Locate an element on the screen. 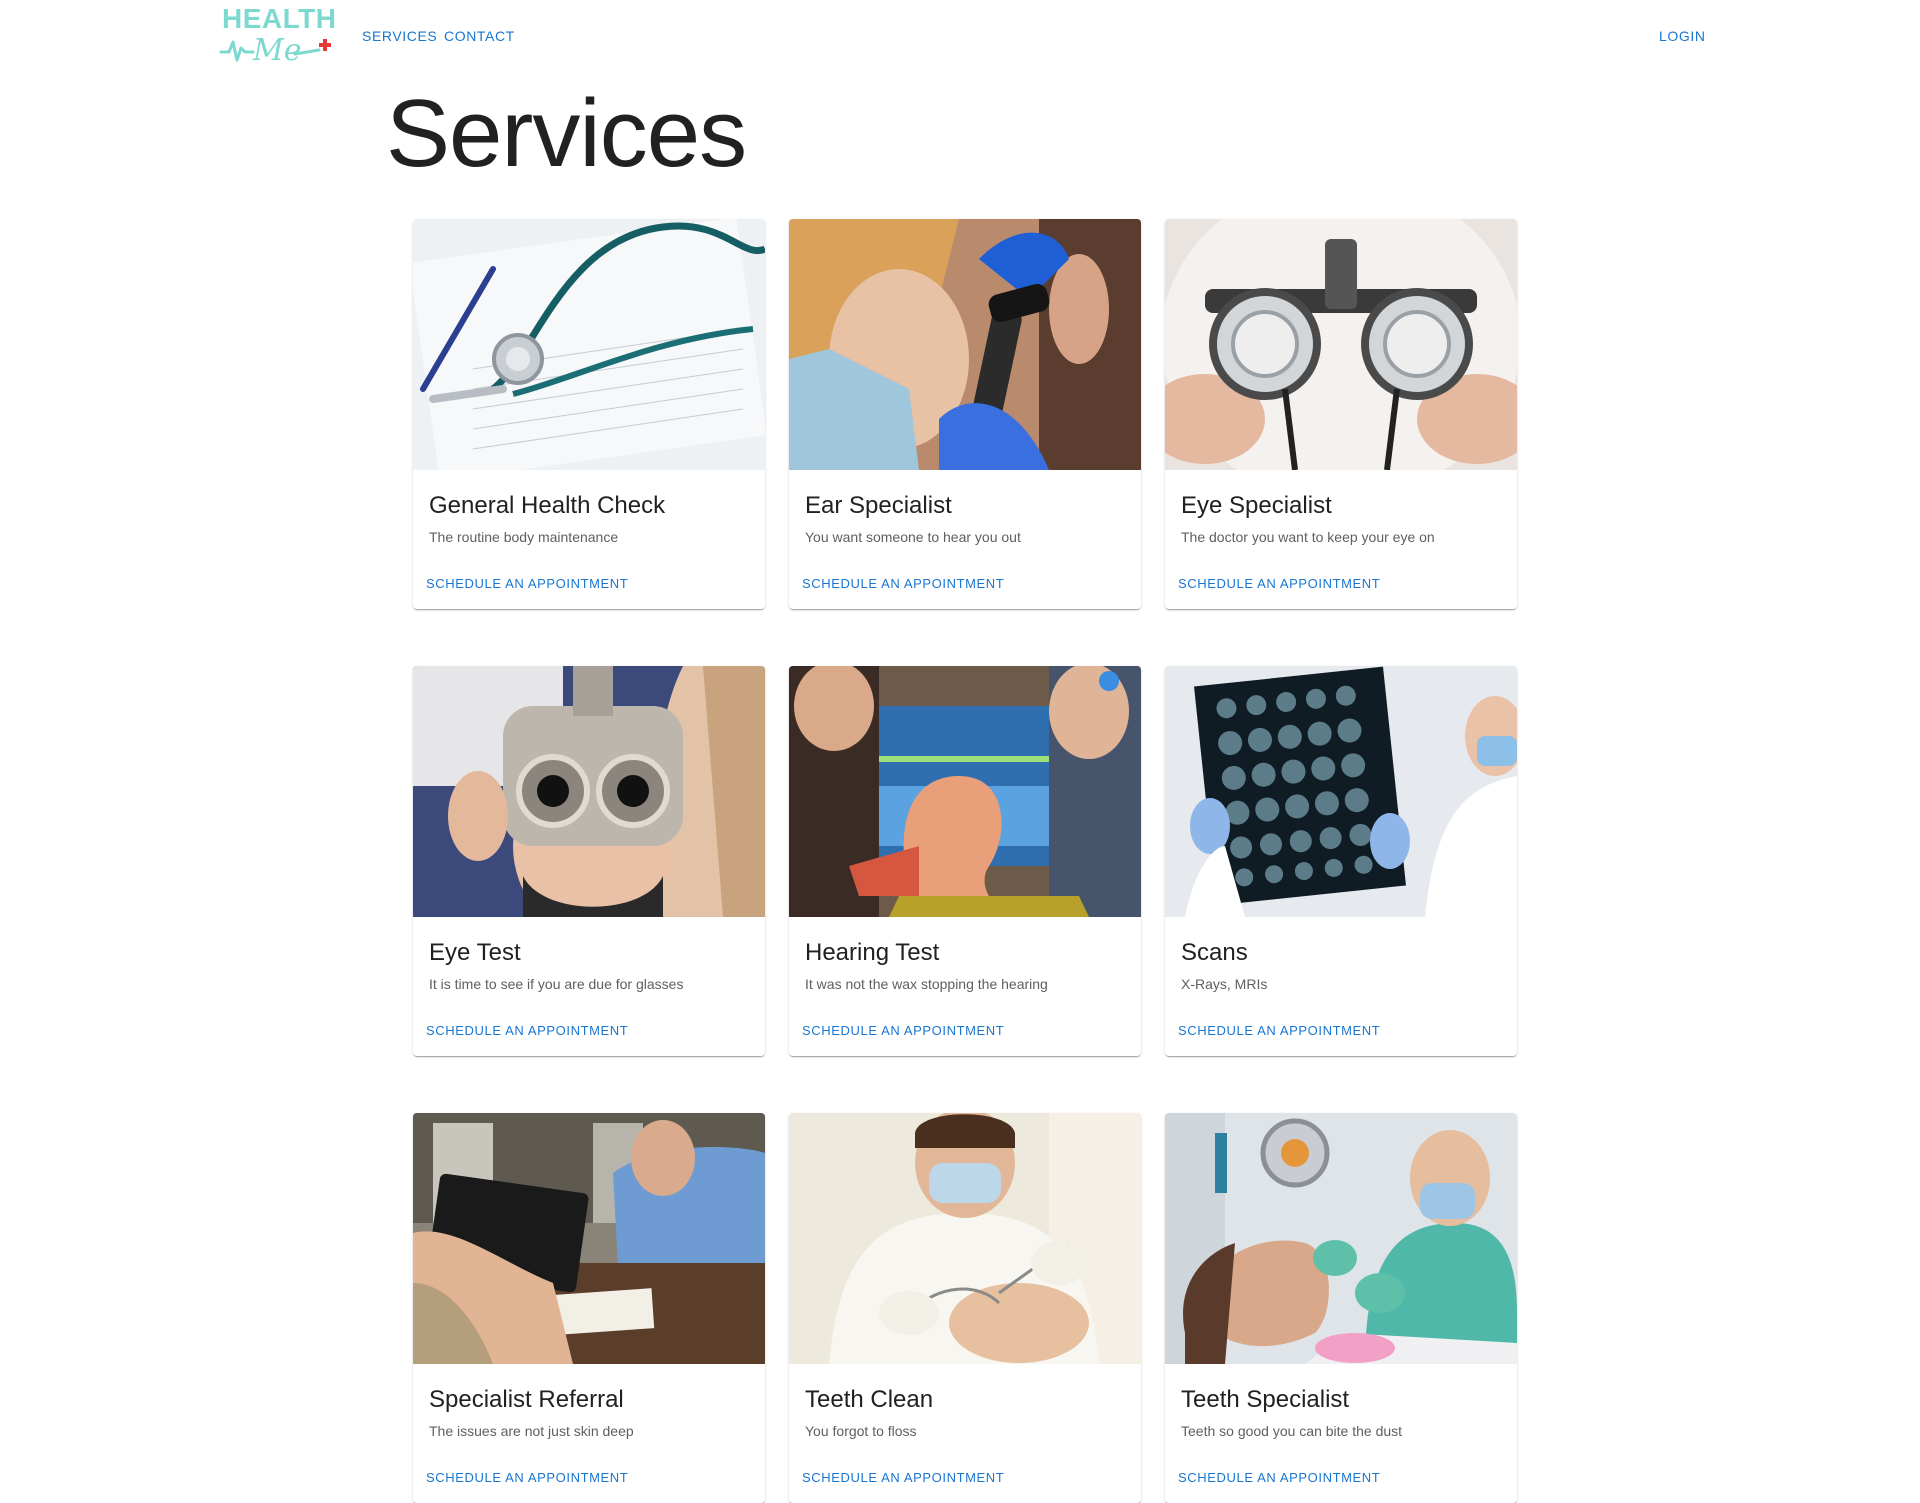 The width and height of the screenshot is (1920, 1503). card-title: Teeth Clean is located at coordinates (869, 1399).